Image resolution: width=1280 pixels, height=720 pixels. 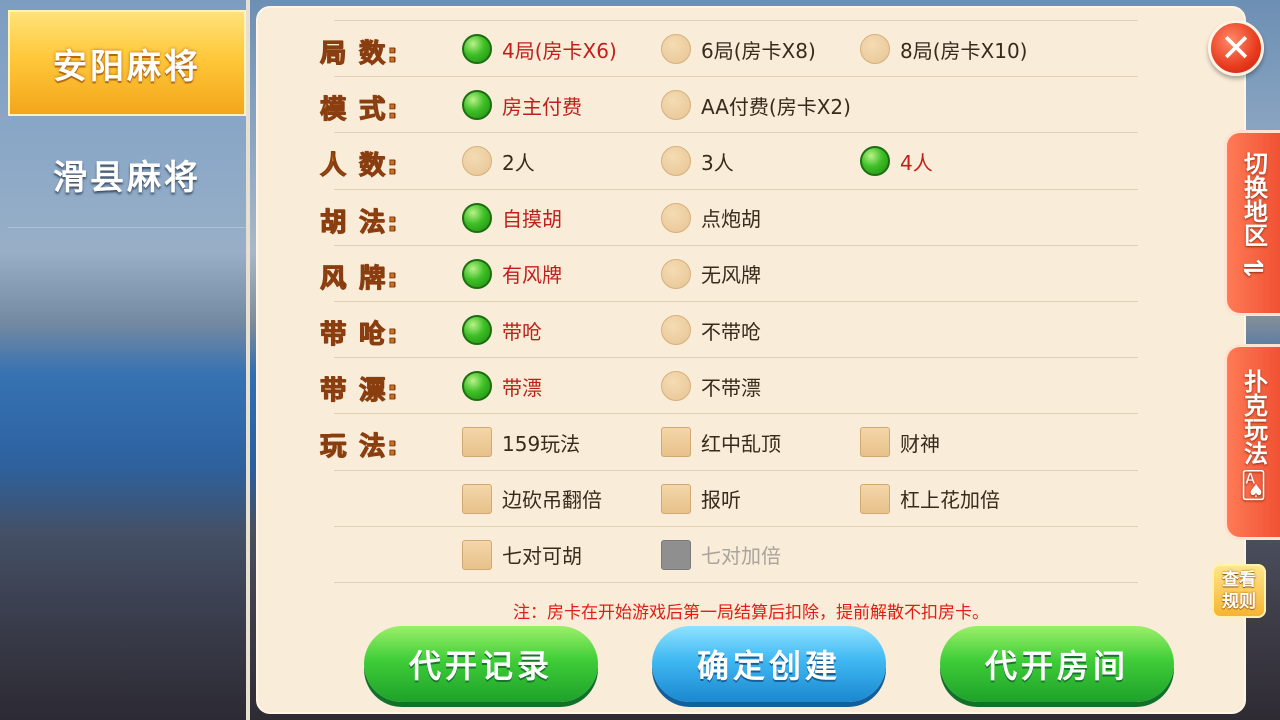 What do you see at coordinates (930, 498) in the screenshot?
I see `checkbox-option: 杠上花加倍` at bounding box center [930, 498].